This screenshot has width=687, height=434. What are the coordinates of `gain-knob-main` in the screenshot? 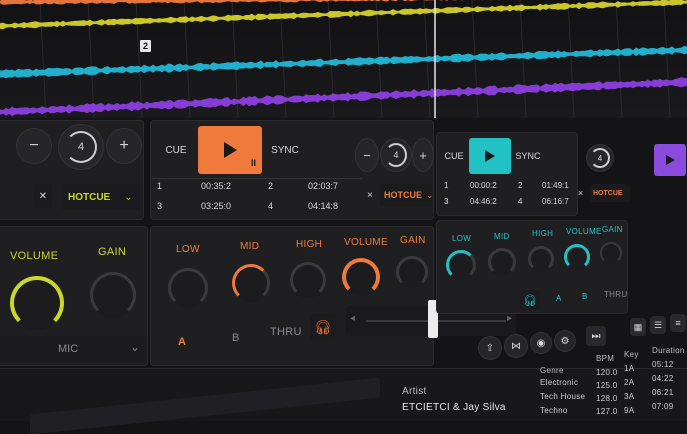 It's located at (412, 272).